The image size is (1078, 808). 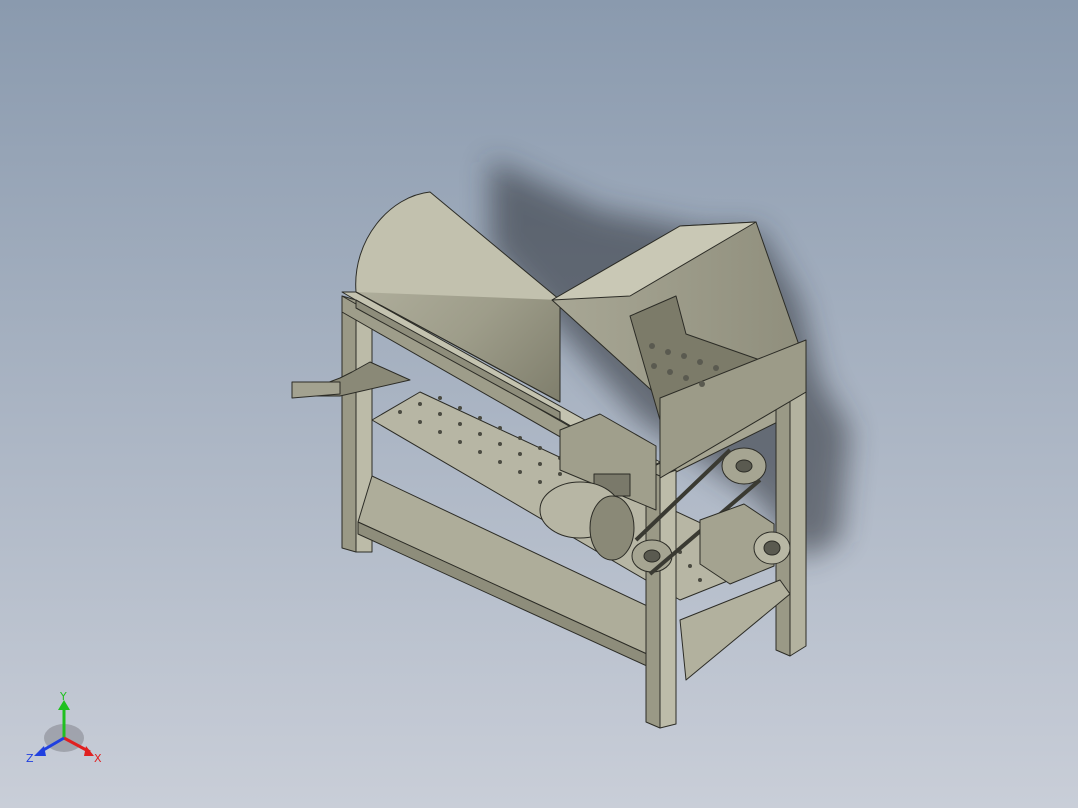 What do you see at coordinates (612, 528) in the screenshot?
I see `roller-flange` at bounding box center [612, 528].